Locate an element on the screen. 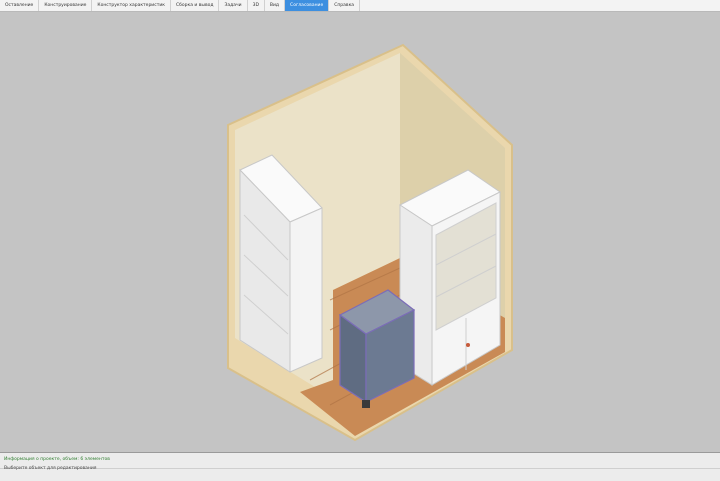 This screenshot has width=720, height=481. right-cabinet is located at coordinates (450, 277).